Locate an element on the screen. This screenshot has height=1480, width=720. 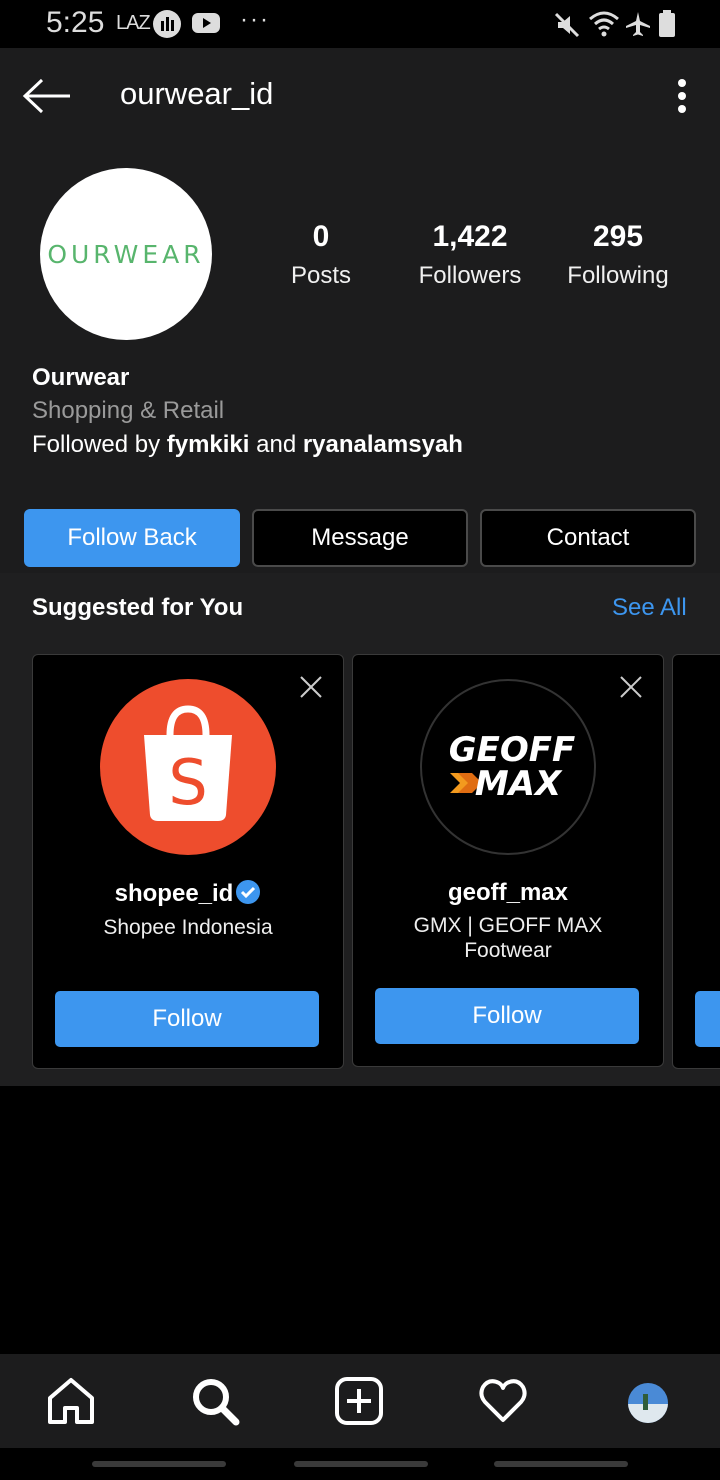
status-bar: 5:25 LAZ ··· is located at coordinates (360, 24).